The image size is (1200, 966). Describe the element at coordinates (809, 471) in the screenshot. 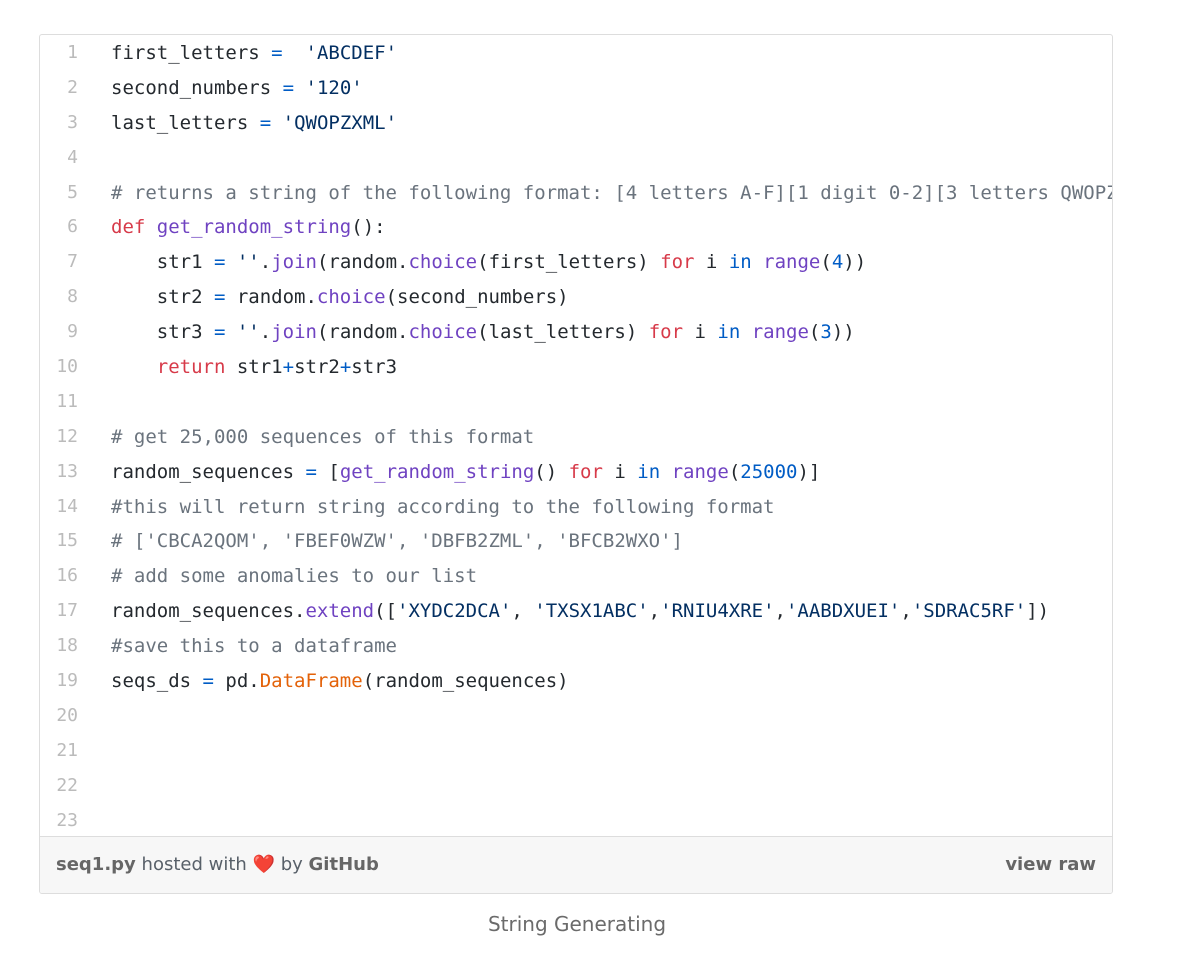

I see `code-token: )]` at that location.